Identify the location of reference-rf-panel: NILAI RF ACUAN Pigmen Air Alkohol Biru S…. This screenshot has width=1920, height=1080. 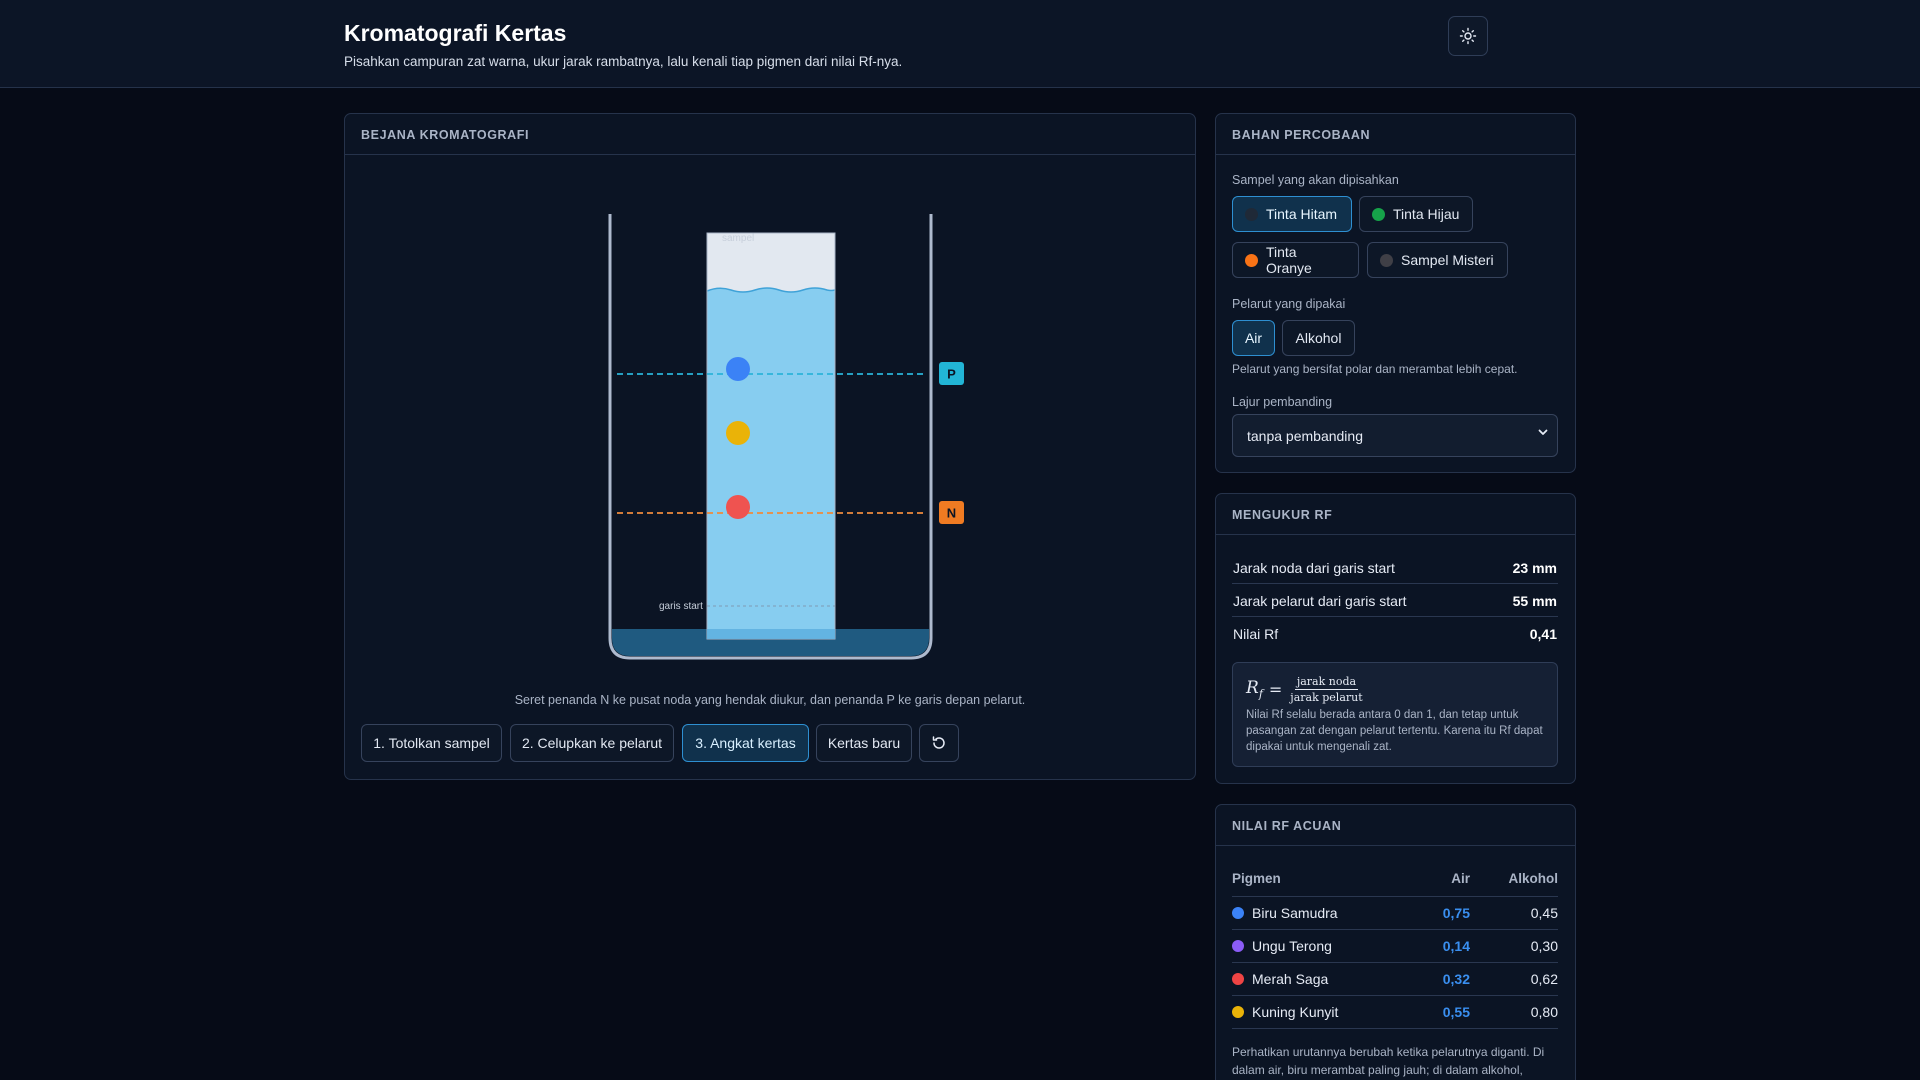
(1395, 942).